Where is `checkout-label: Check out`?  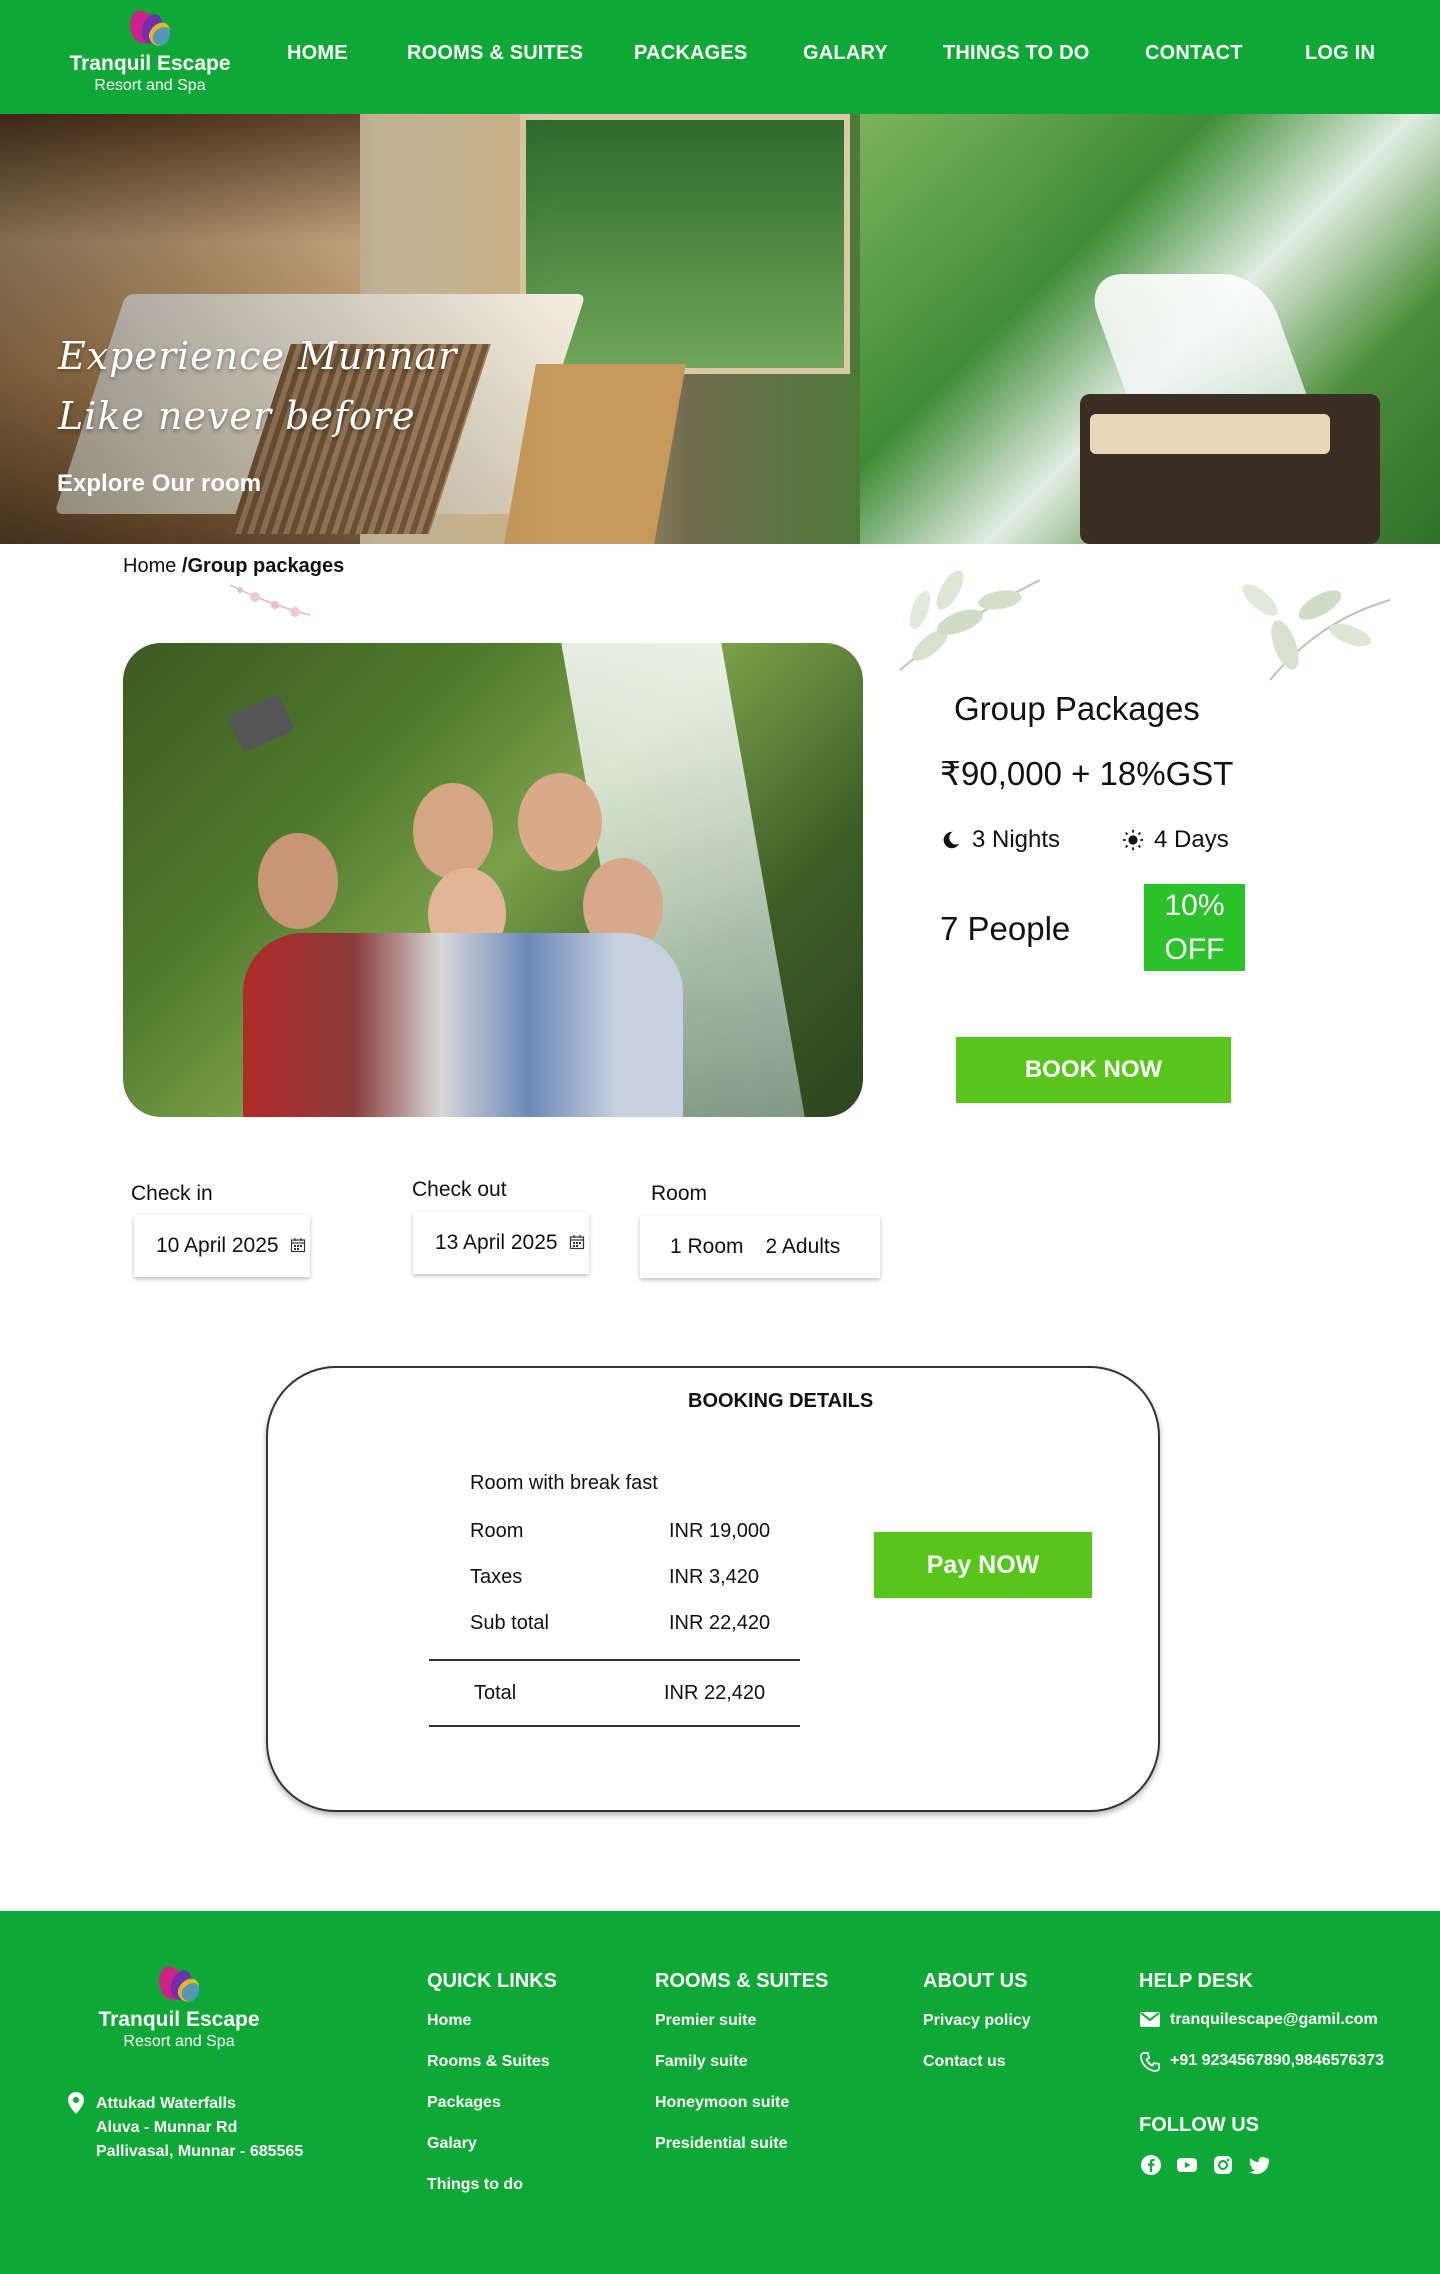
checkout-label: Check out is located at coordinates (459, 1189).